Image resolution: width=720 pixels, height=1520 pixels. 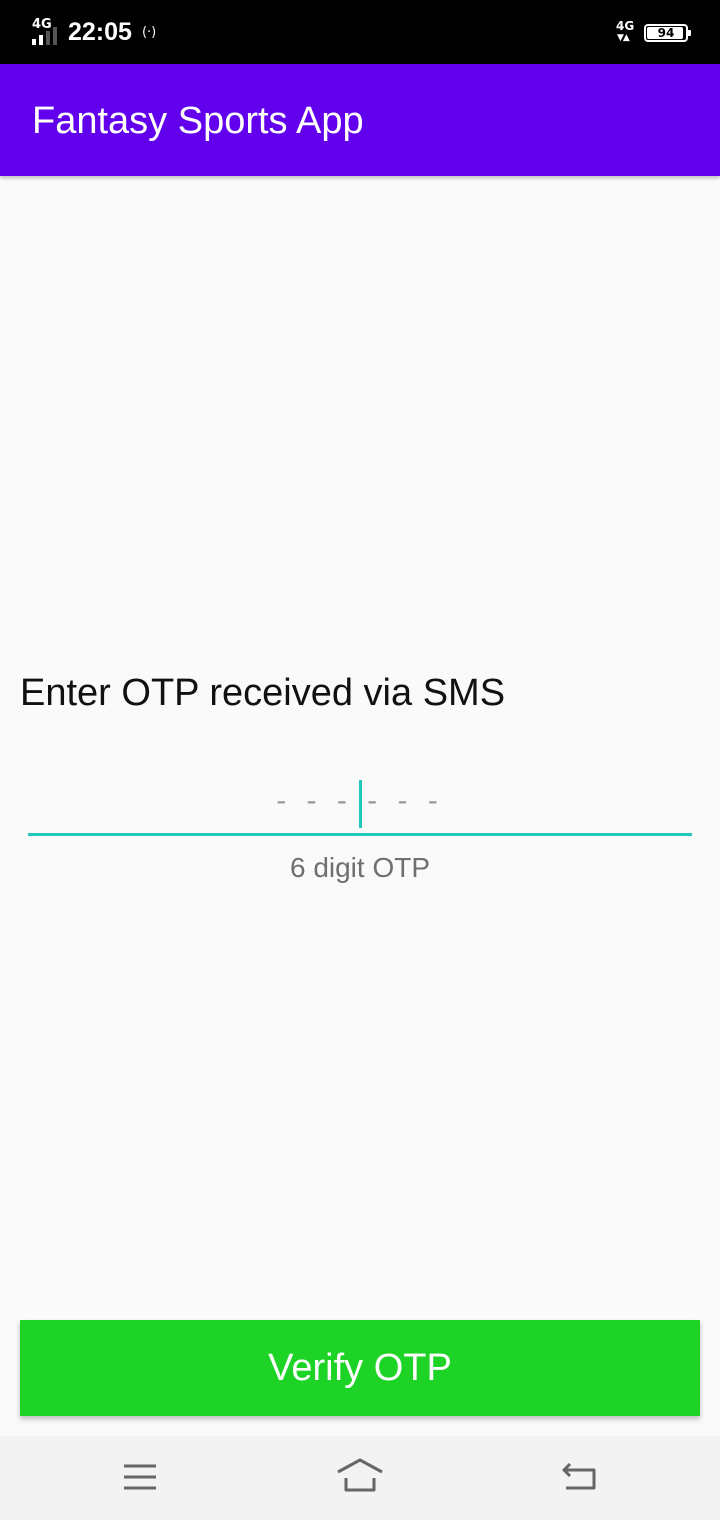 What do you see at coordinates (42, 24) in the screenshot?
I see `network-type-label: 4G` at bounding box center [42, 24].